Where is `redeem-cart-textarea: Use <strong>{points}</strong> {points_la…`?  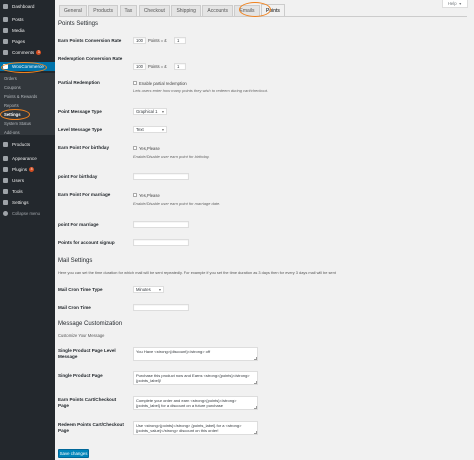
redeem-cart-textarea: Use <strong>{points}</strong> {points_la… is located at coordinates (195, 428).